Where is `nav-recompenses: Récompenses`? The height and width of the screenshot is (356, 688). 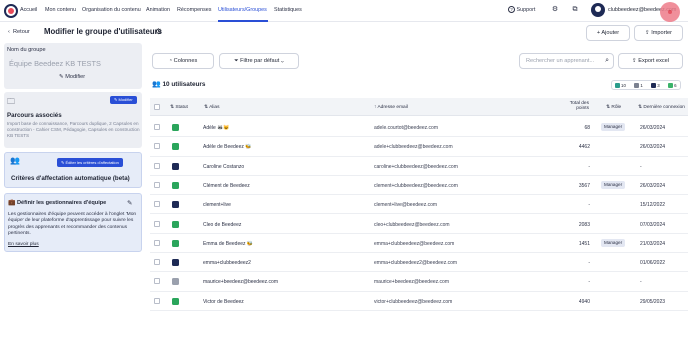 nav-recompenses: Récompenses is located at coordinates (194, 10).